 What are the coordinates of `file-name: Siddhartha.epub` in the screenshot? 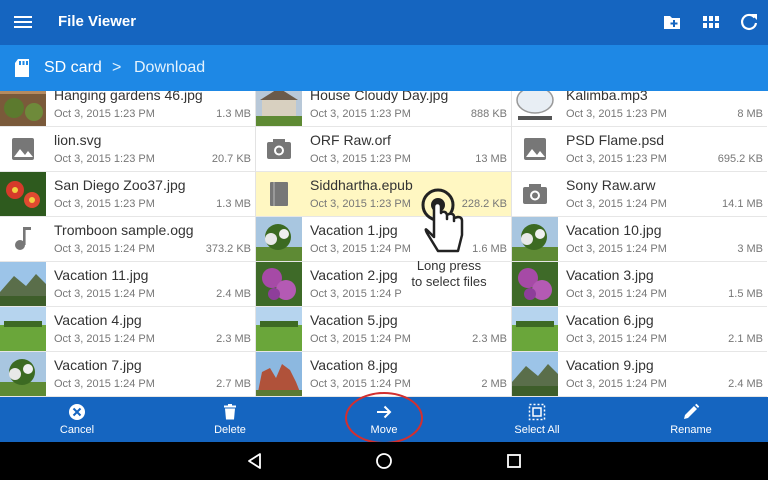 It's located at (361, 185).